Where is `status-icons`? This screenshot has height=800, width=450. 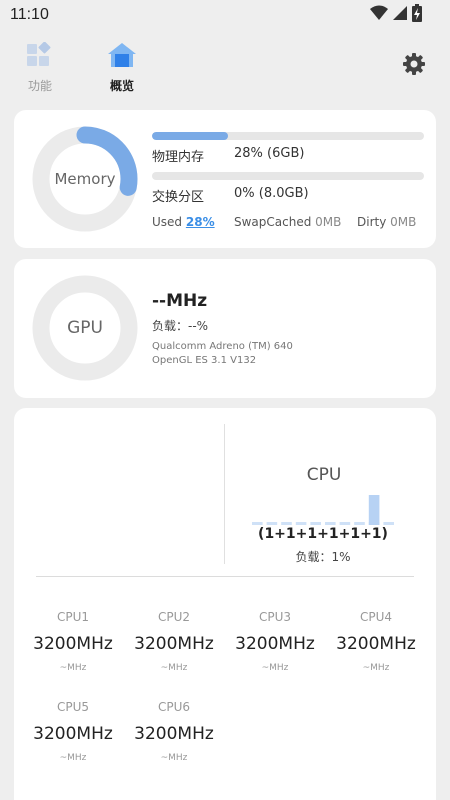
status-icons is located at coordinates (396, 15).